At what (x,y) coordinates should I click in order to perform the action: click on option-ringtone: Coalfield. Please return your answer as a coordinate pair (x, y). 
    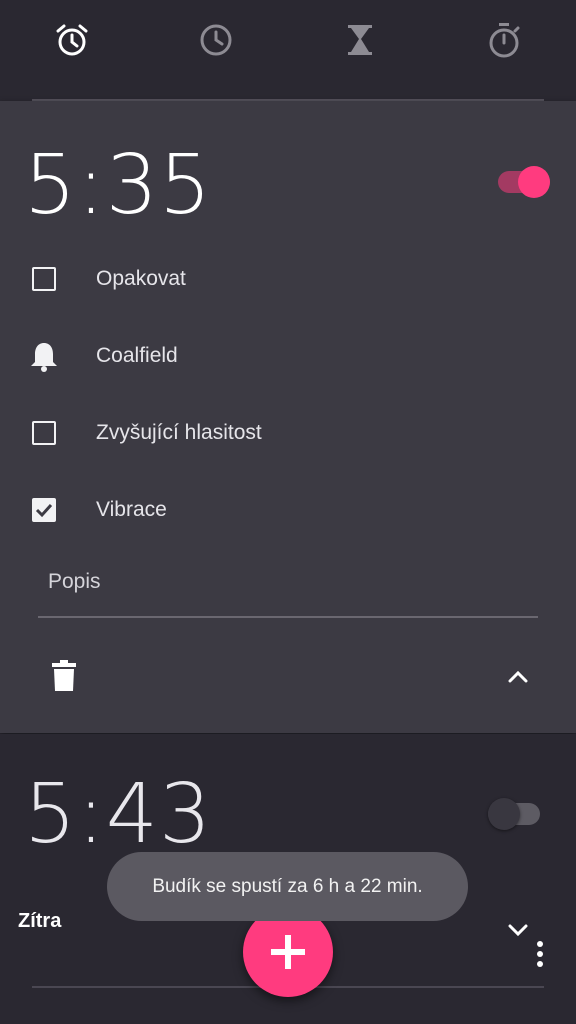
    Looking at the image, I should click on (288, 356).